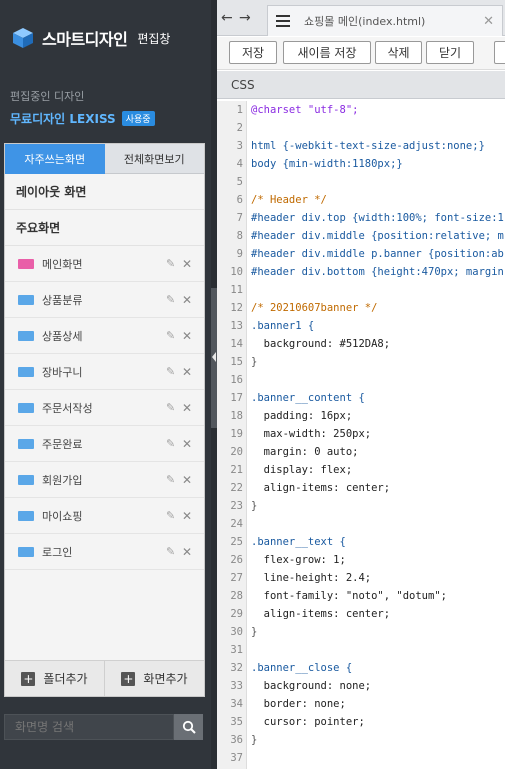 The image size is (505, 769). What do you see at coordinates (253, 52) in the screenshot?
I see `save-button: 저장` at bounding box center [253, 52].